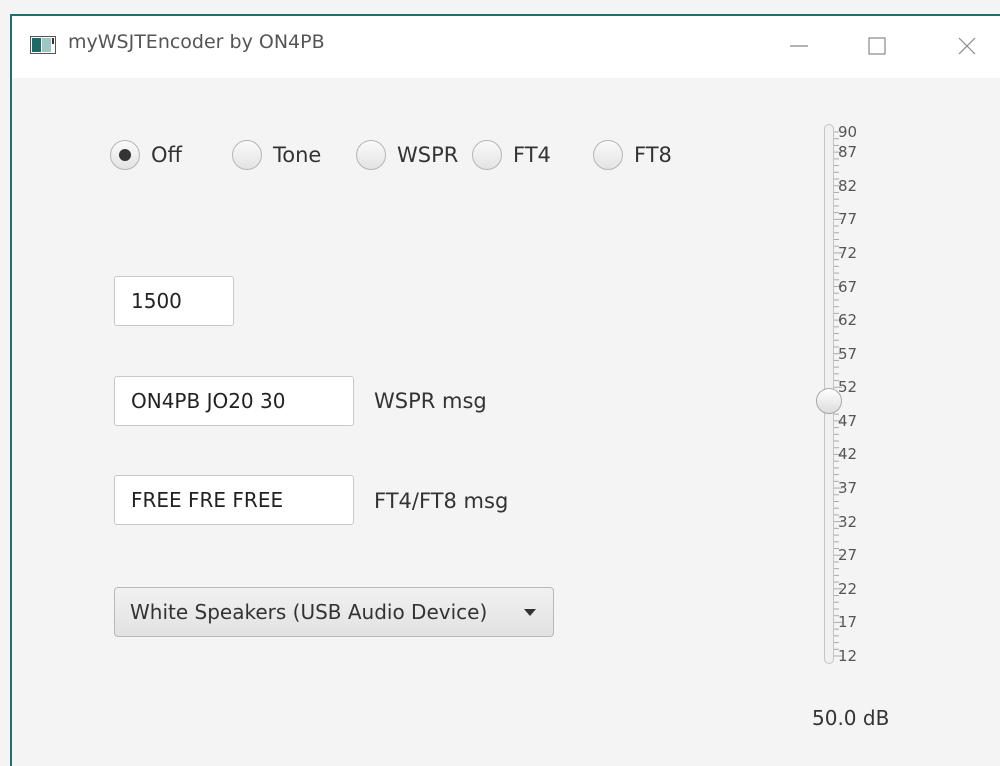 This screenshot has width=1000, height=766. I want to click on slider-tick-label: 47, so click(848, 420).